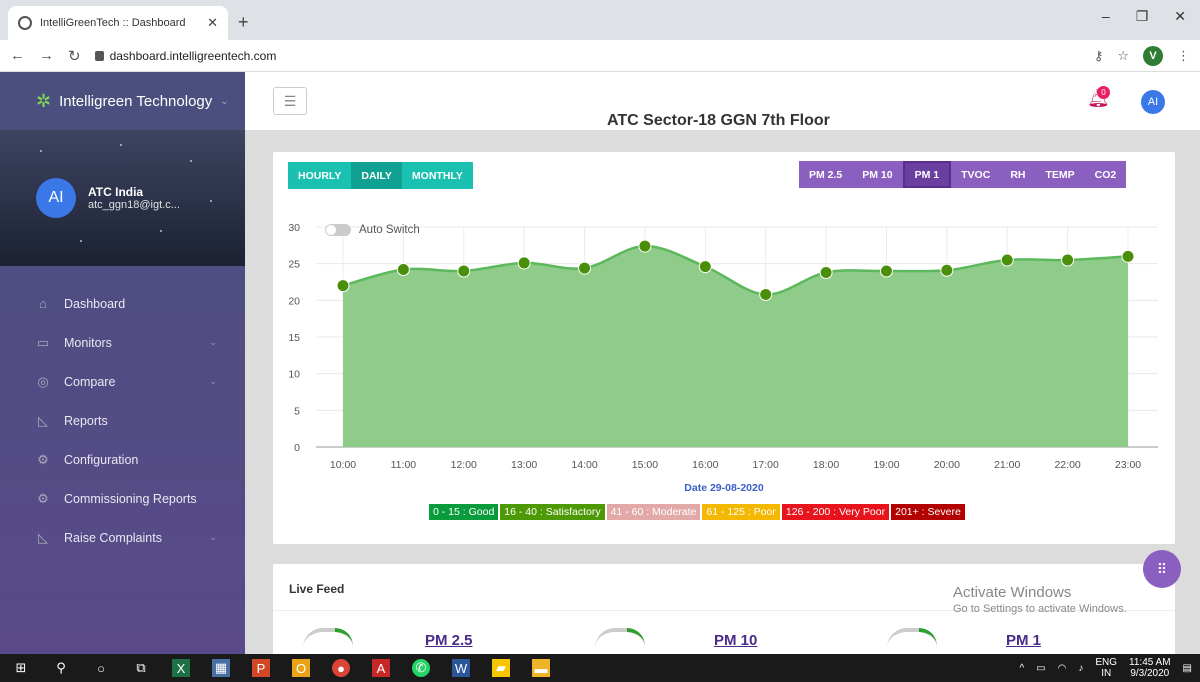 The image size is (1200, 682). I want to click on time-range-buttons: HOURLY DAILY MONTHLY, so click(380, 175).